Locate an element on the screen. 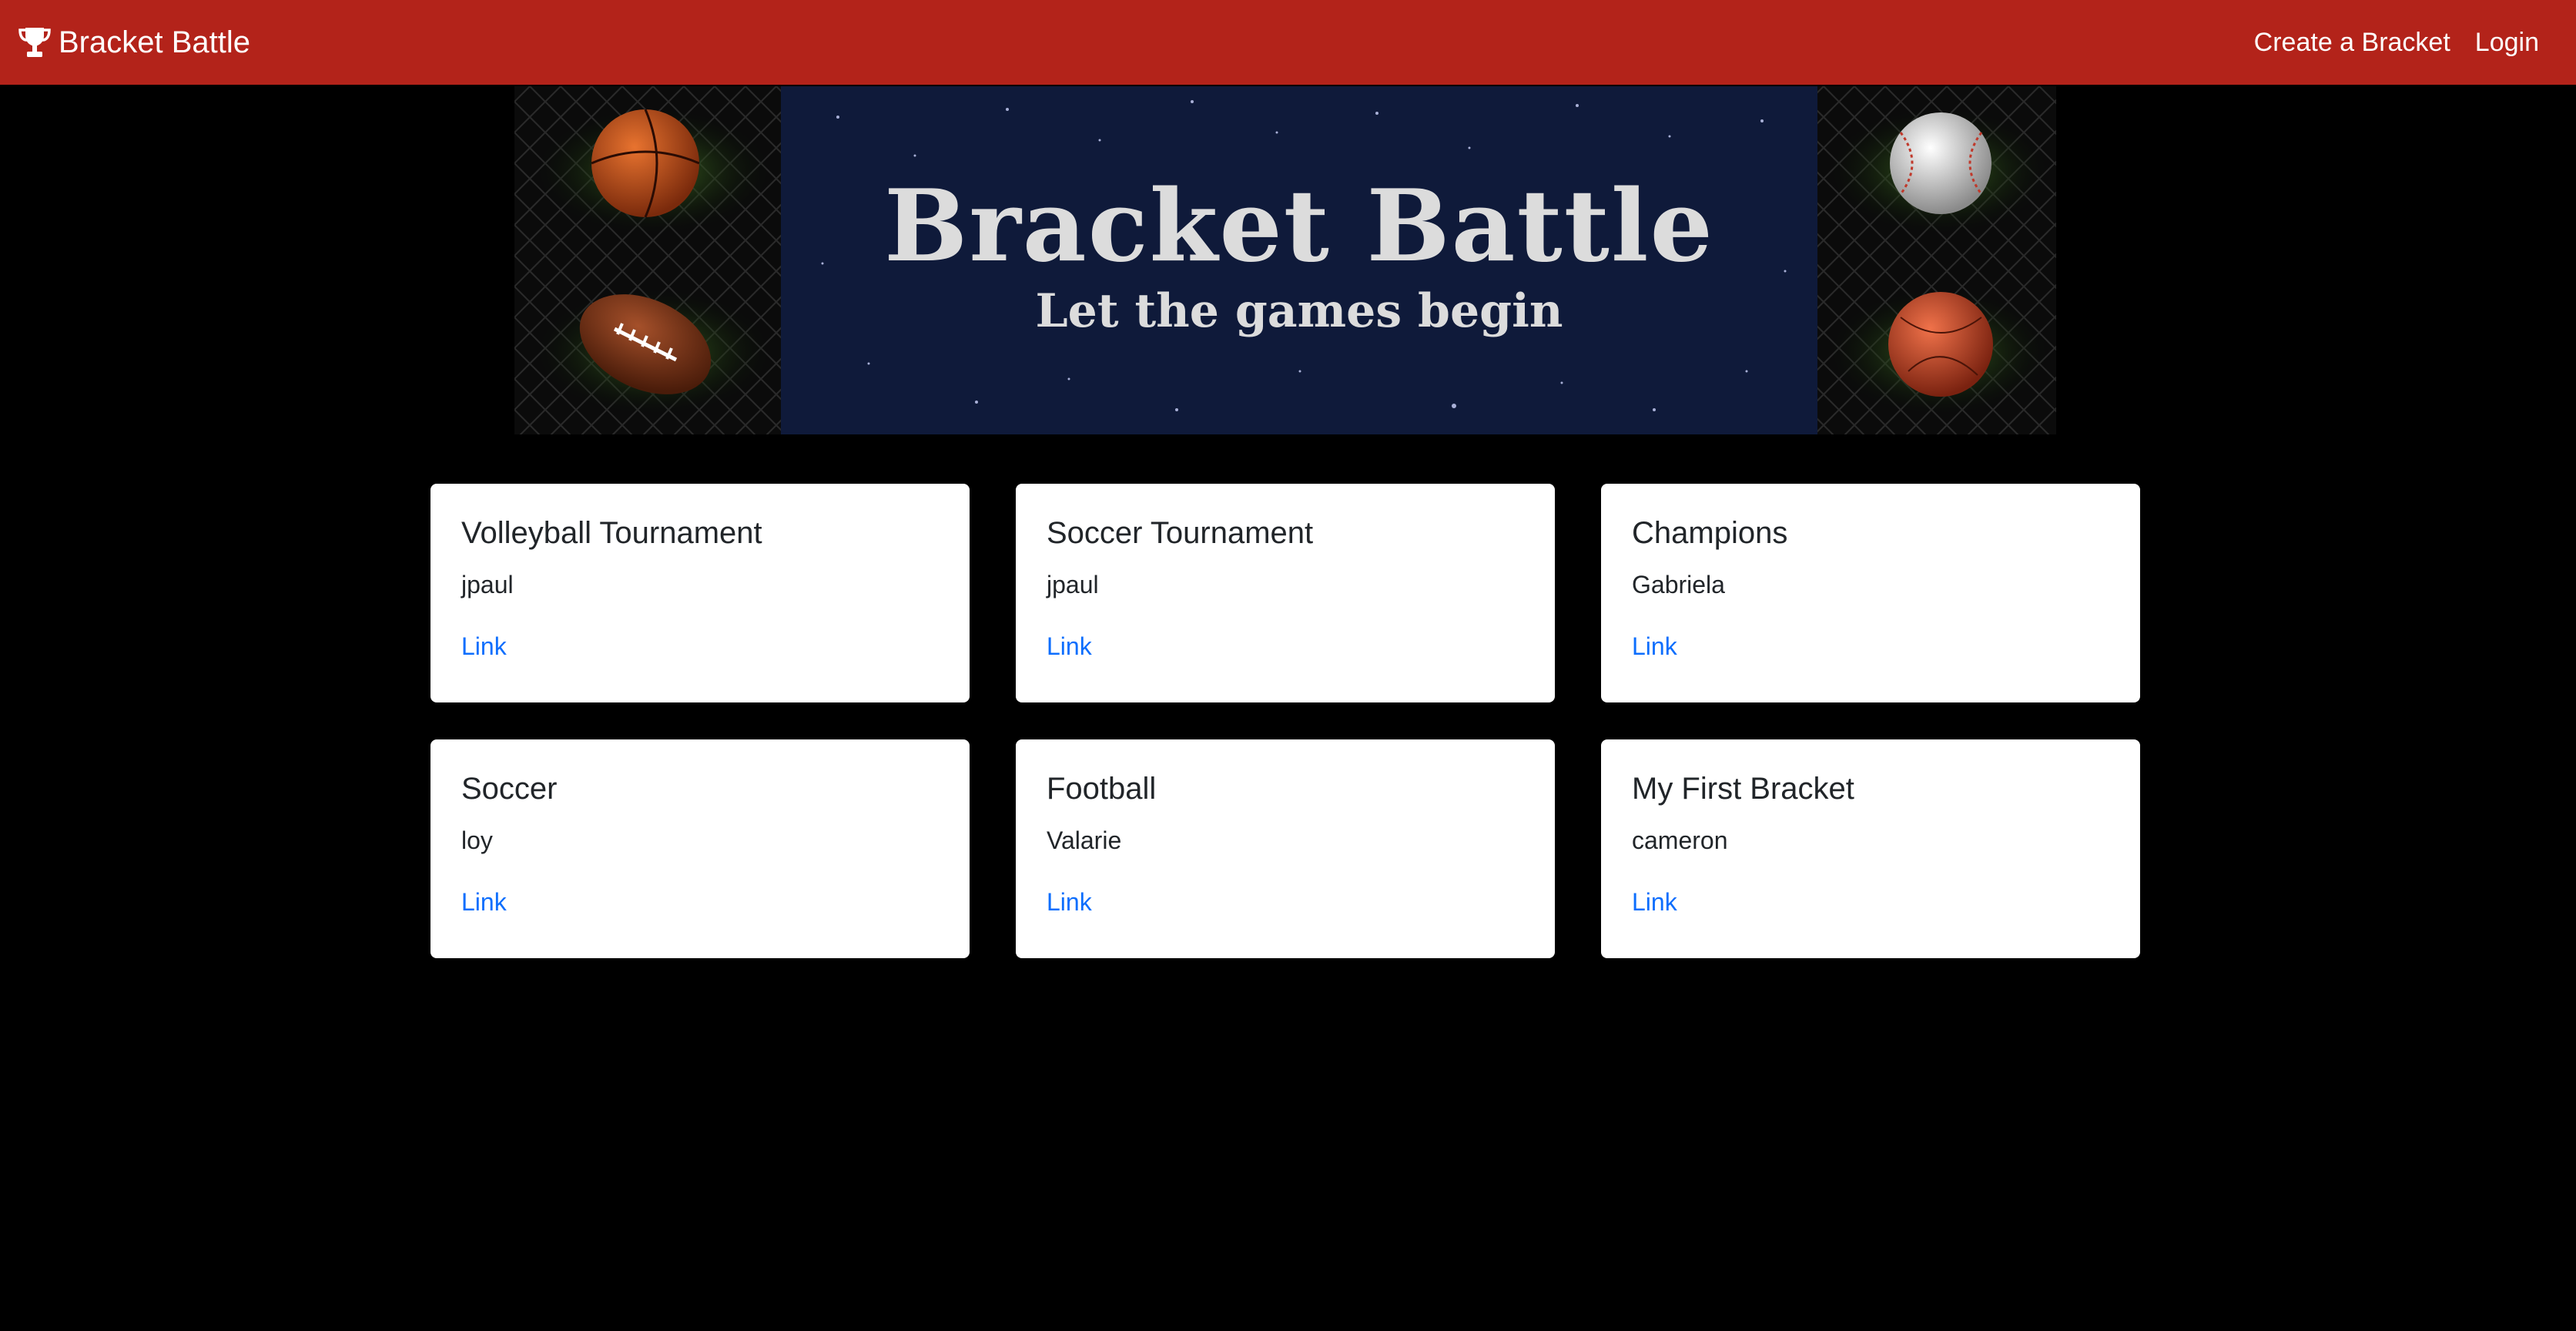 Image resolution: width=2576 pixels, height=1331 pixels. navbar: Bracket Battle Create a Bracket Login is located at coordinates (1288, 42).